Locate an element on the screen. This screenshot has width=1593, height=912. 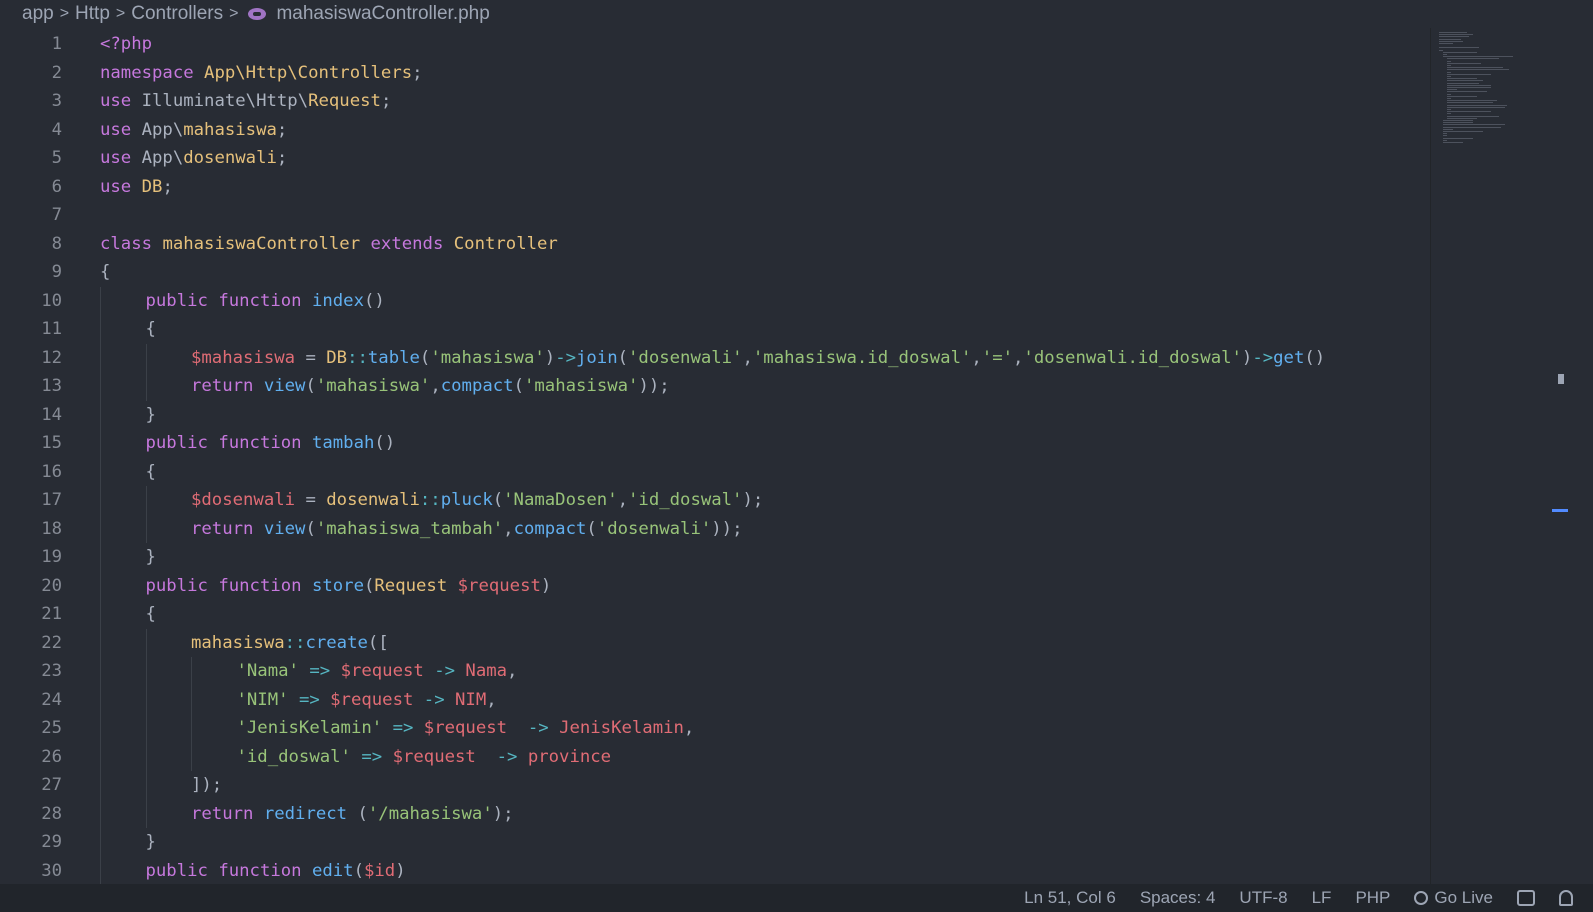
code-token: mahasiswa is located at coordinates (230, 129).